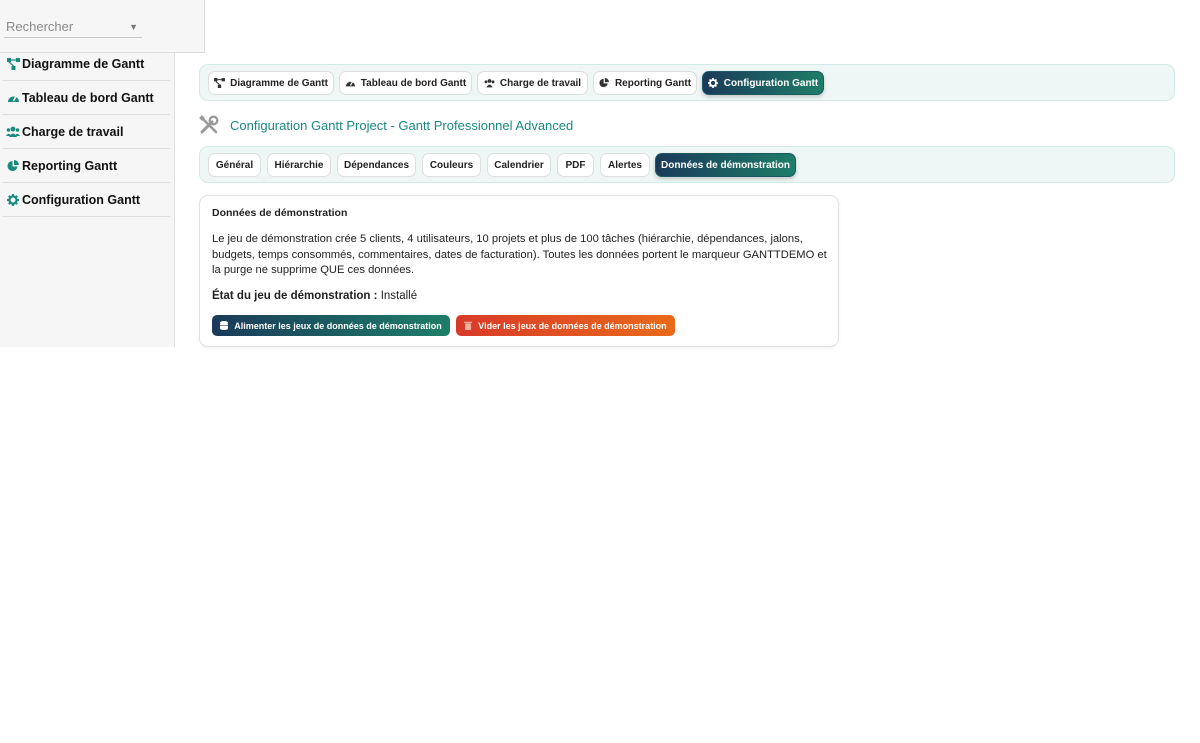 The height and width of the screenshot is (743, 1200). I want to click on demo-status: État du jeu de démonstration : Installé, so click(314, 296).